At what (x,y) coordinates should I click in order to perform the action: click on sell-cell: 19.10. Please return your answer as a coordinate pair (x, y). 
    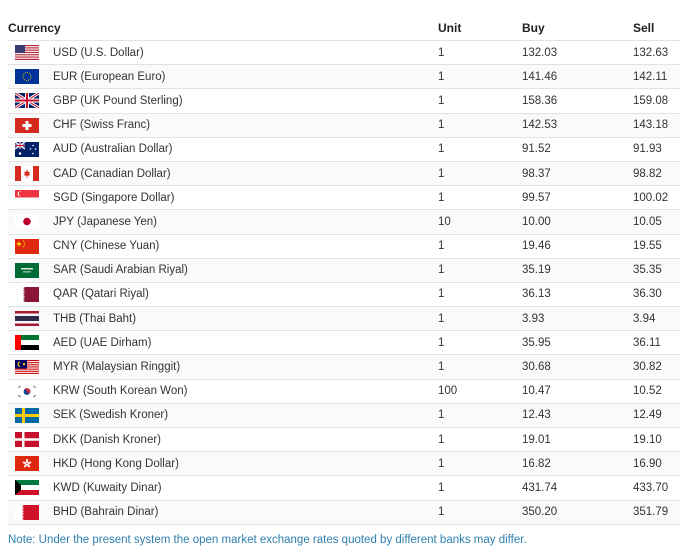
    Looking at the image, I should click on (656, 440).